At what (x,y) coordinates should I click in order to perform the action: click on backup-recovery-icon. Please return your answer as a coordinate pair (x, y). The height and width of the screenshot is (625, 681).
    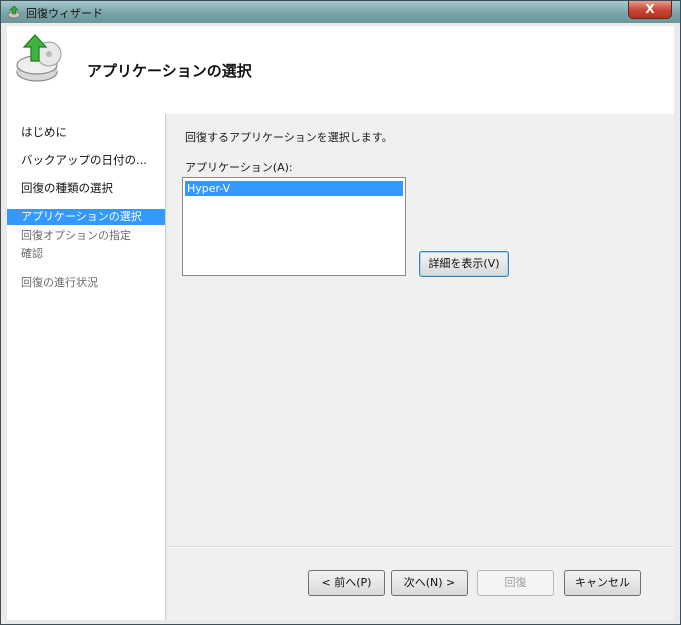
    Looking at the image, I should click on (39, 58).